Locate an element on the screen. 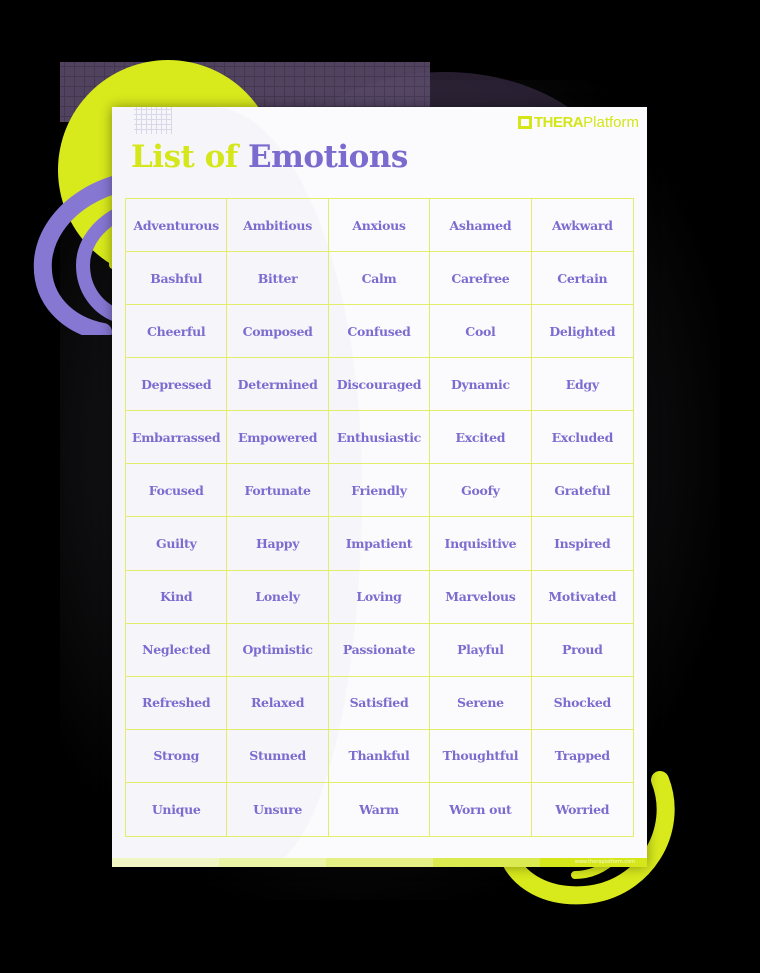 The height and width of the screenshot is (973, 760). emotion-cell: Neglected is located at coordinates (177, 650).